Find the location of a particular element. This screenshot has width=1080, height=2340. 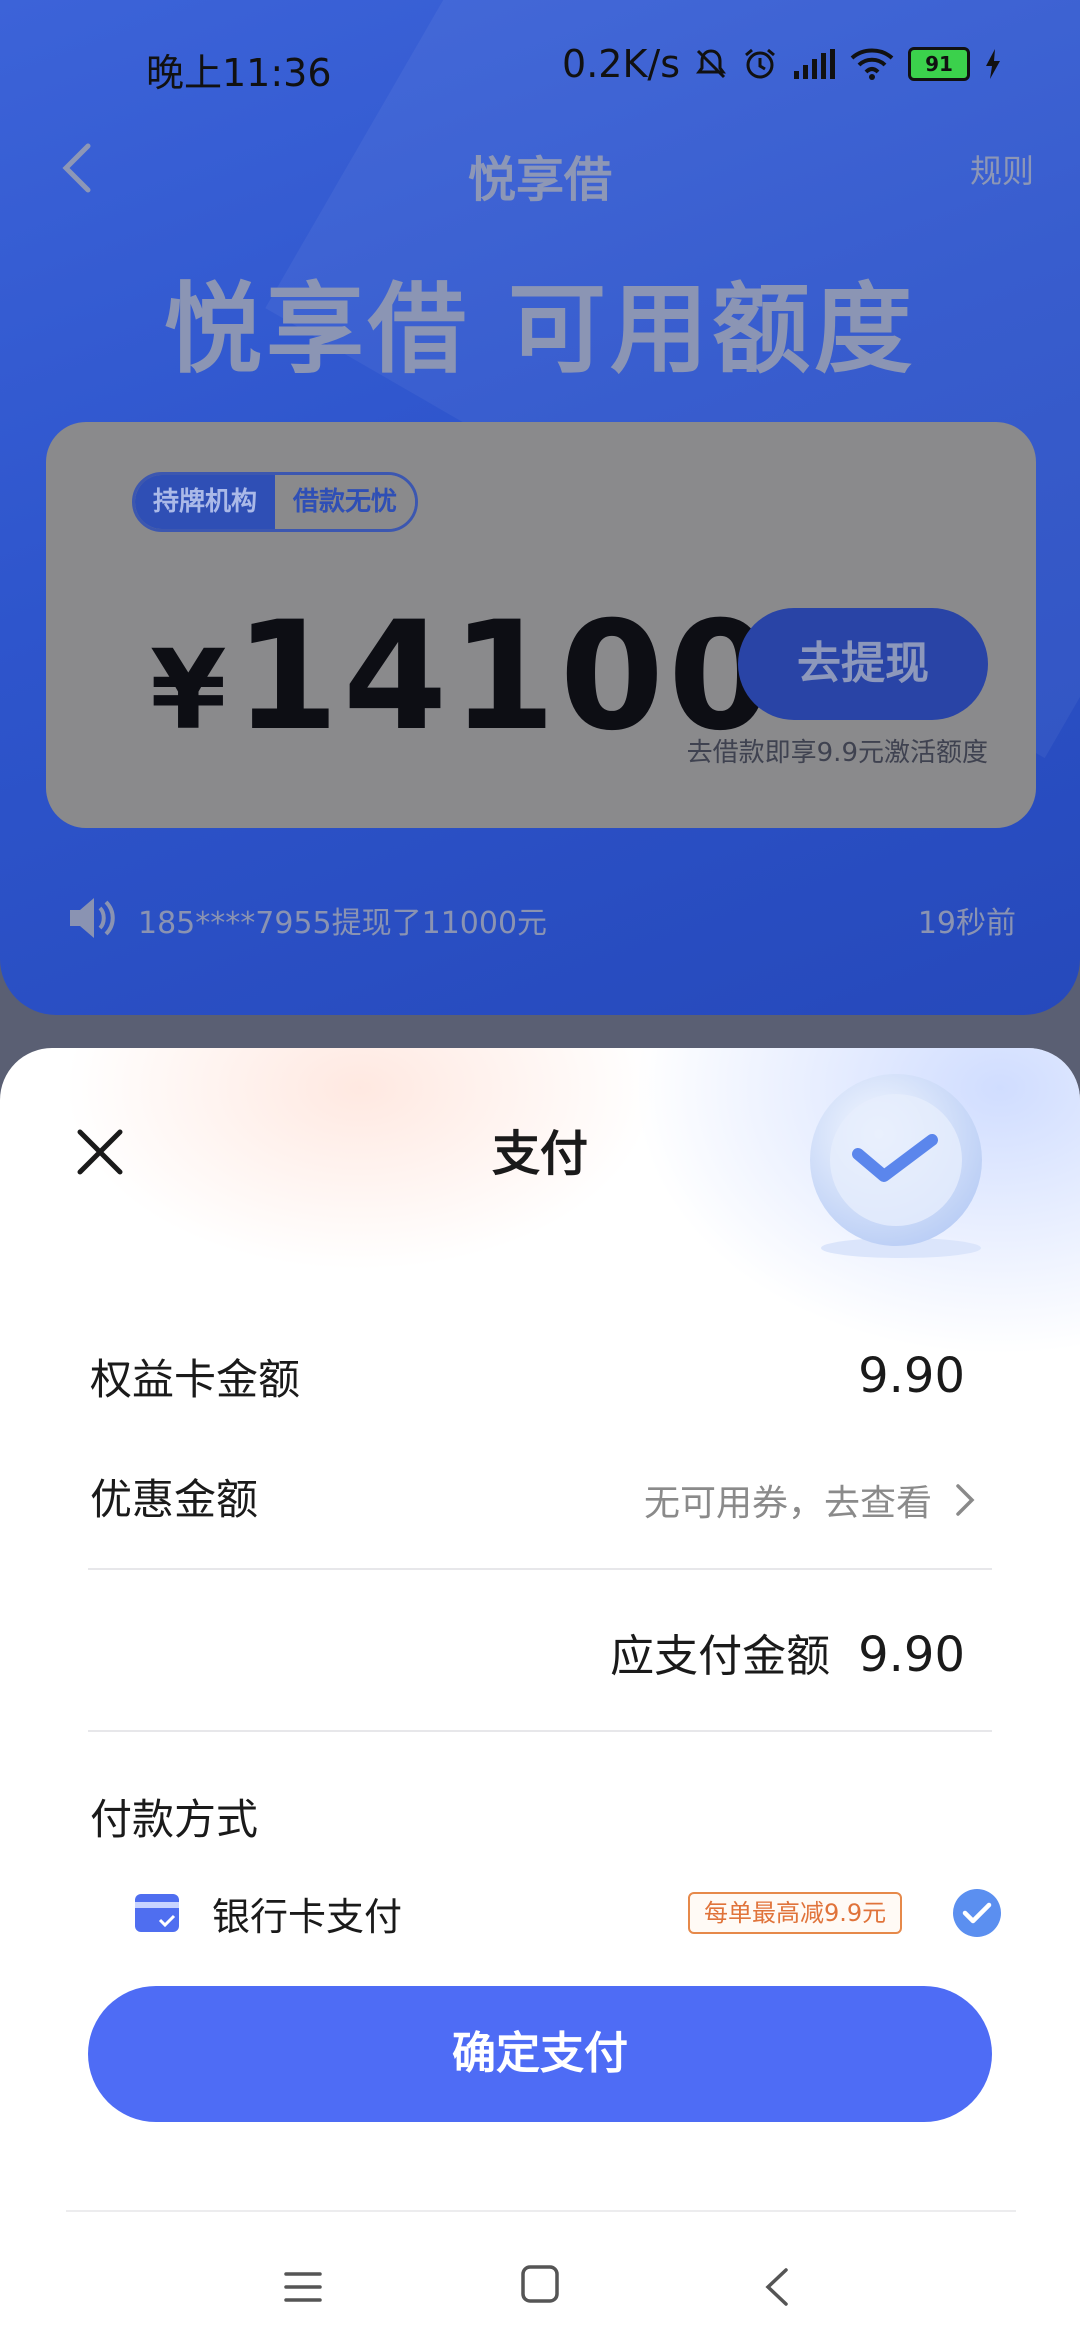

card-amount-label: 权益卡金额 is located at coordinates (195, 1379).